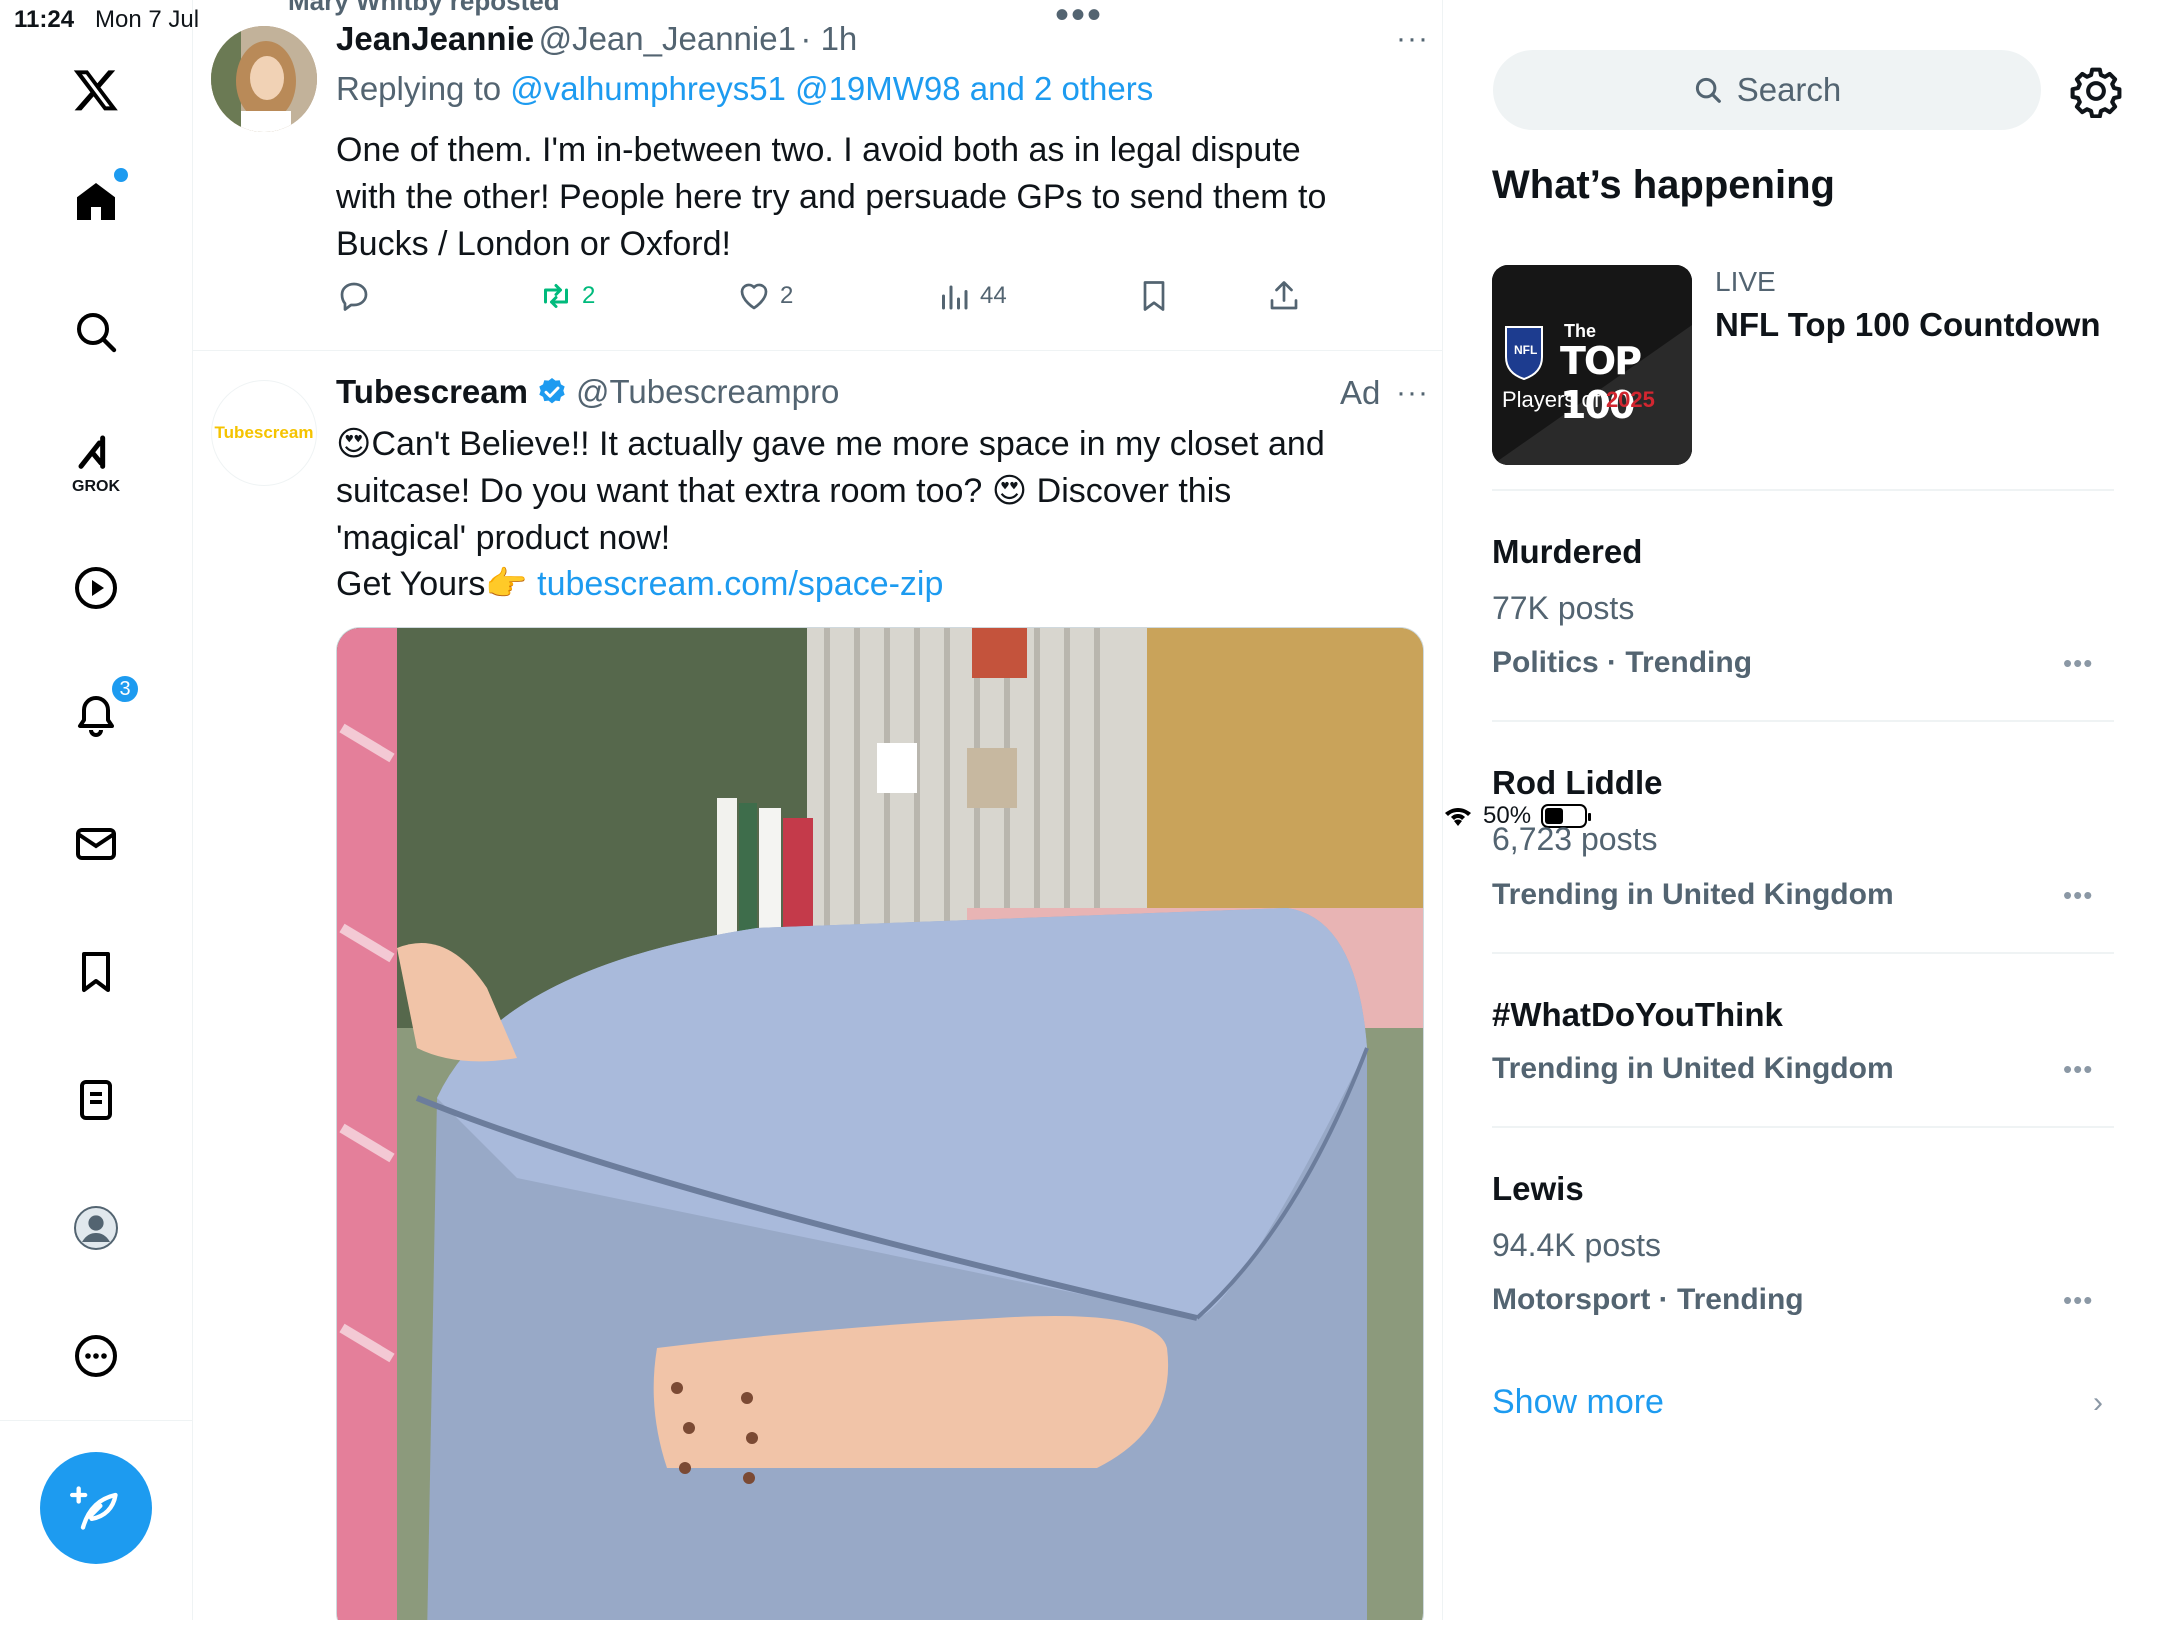 The width and height of the screenshot is (2160, 1626). I want to click on nav-profile, so click(96, 1228).